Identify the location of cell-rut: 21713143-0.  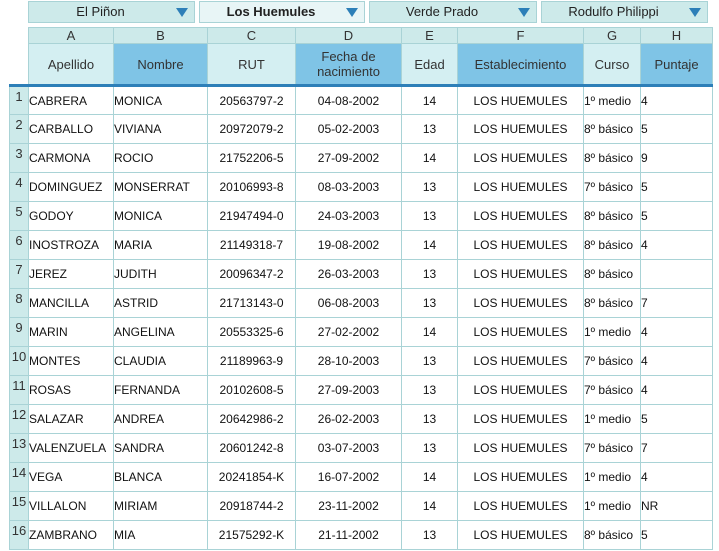
(251, 303).